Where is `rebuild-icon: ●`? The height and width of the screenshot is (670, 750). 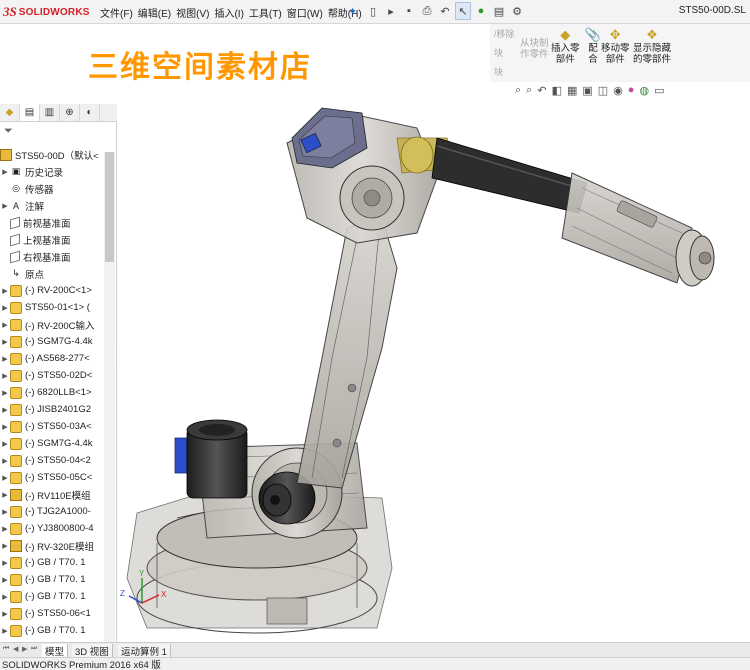 rebuild-icon: ● is located at coordinates (481, 11).